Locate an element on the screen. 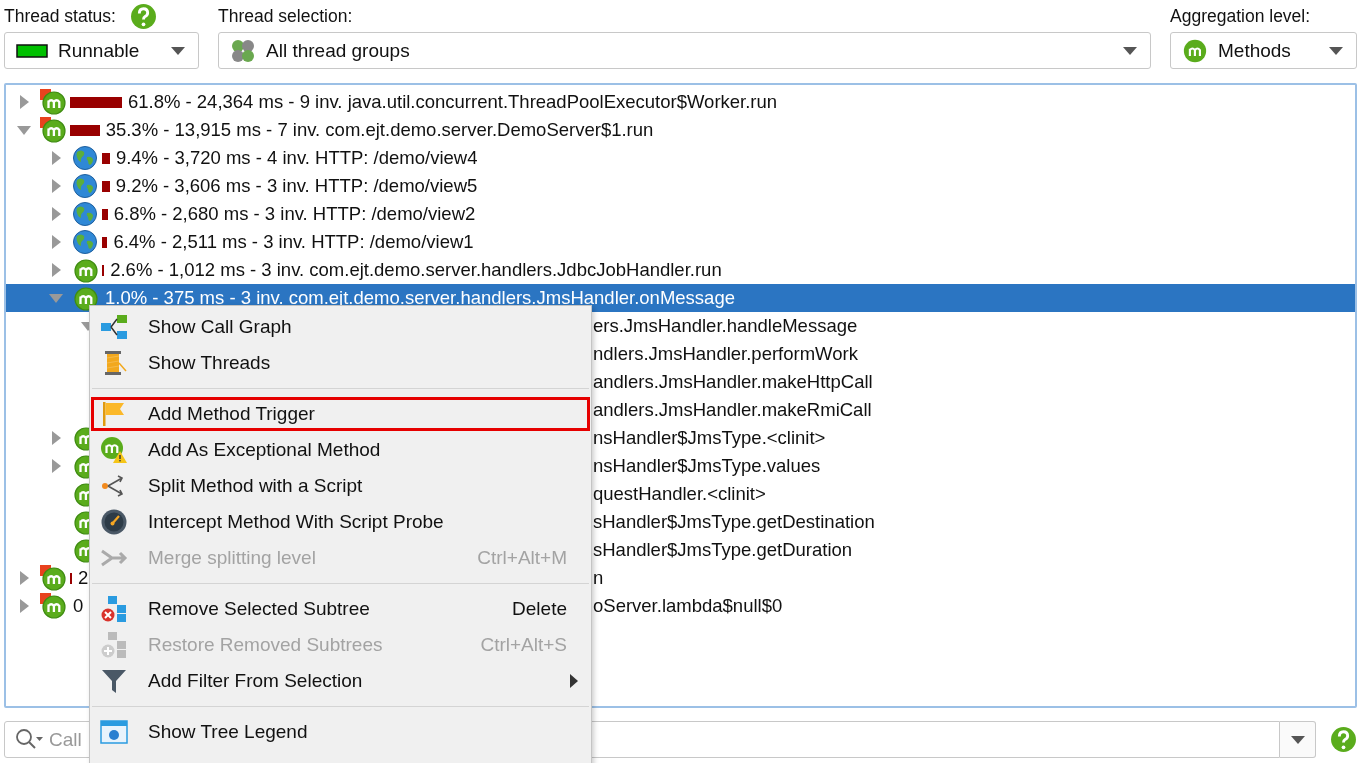 This screenshot has height=763, width=1360. call-graph-icon is located at coordinates (114, 327).